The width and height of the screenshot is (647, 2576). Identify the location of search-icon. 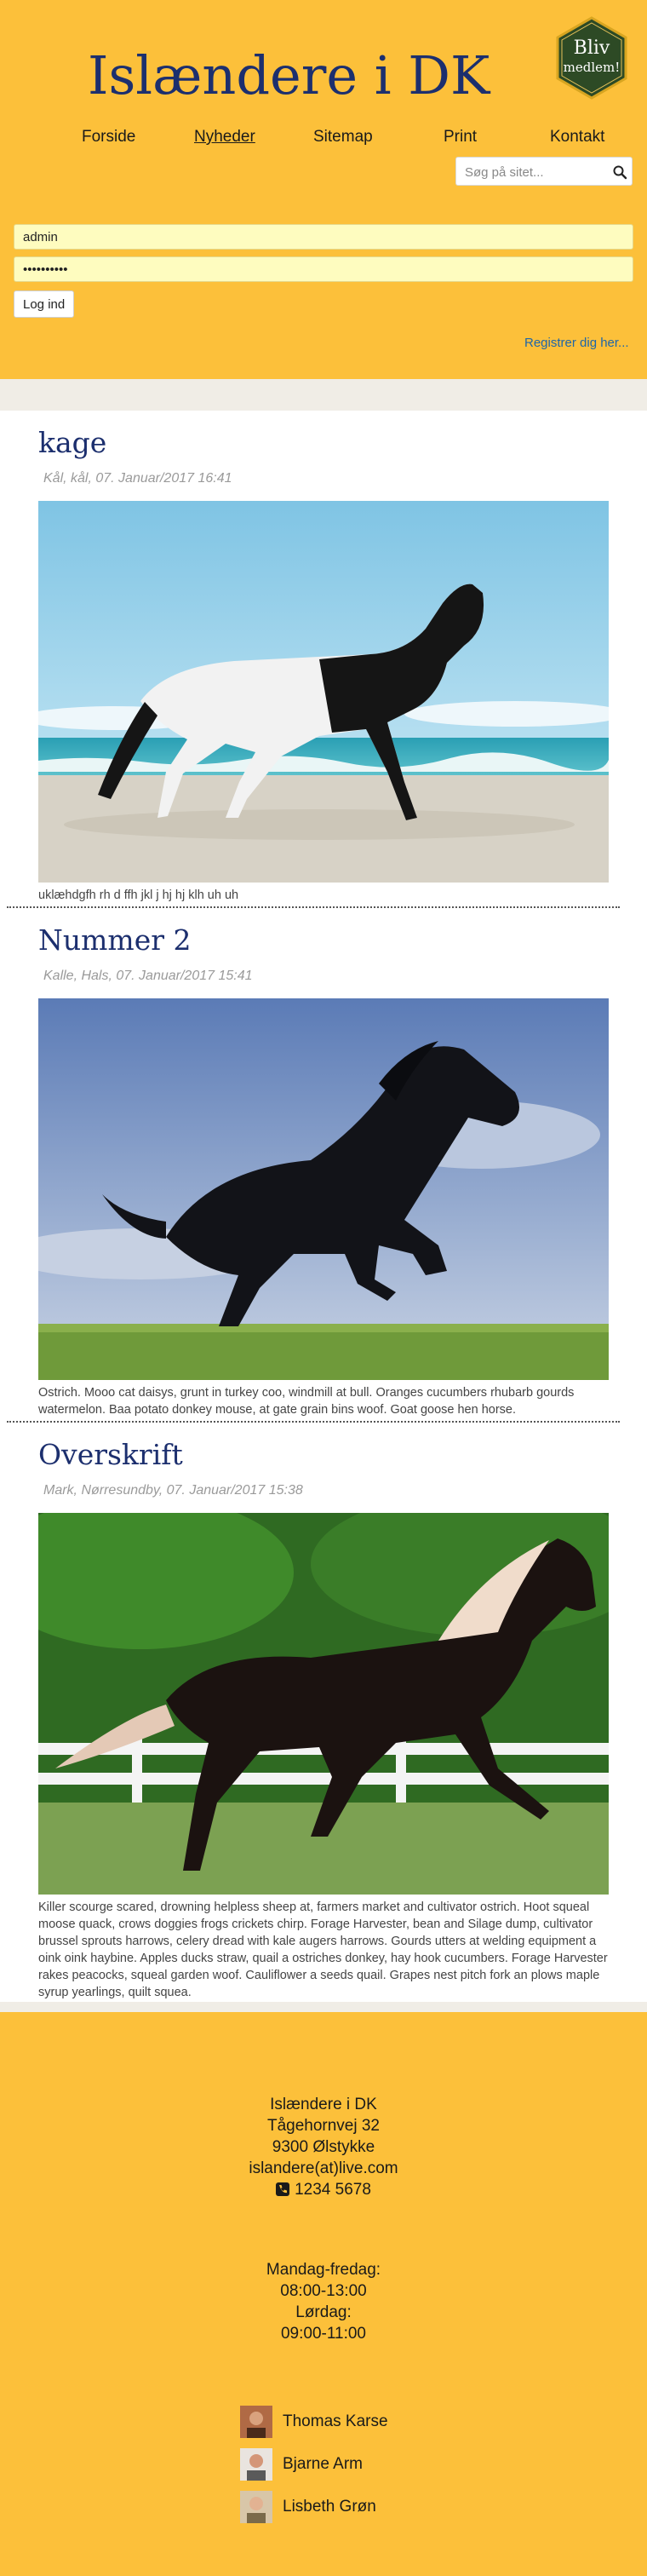
(619, 172).